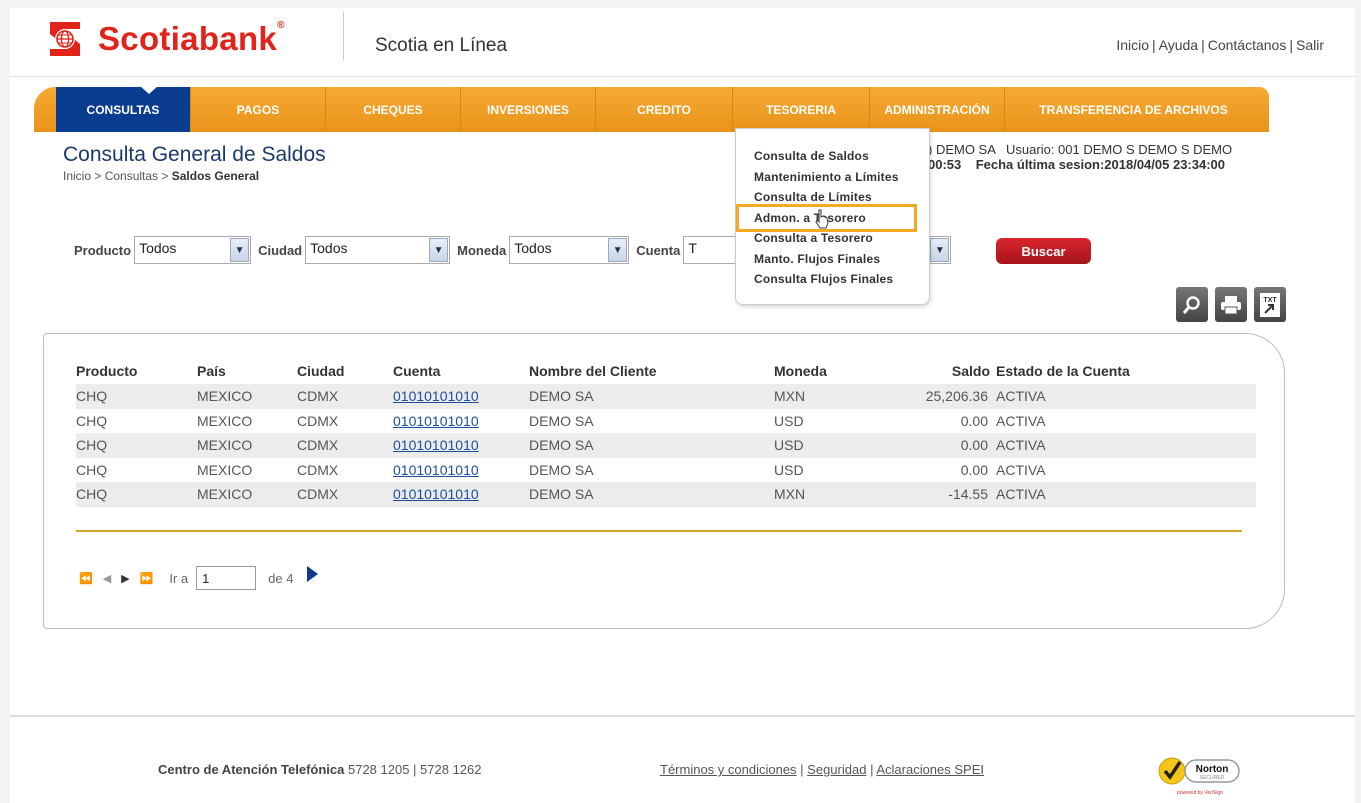 The height and width of the screenshot is (803, 1361). Describe the element at coordinates (1126, 371) in the screenshot. I see `col-estado-cuenta: Estado de la Cuenta` at that location.